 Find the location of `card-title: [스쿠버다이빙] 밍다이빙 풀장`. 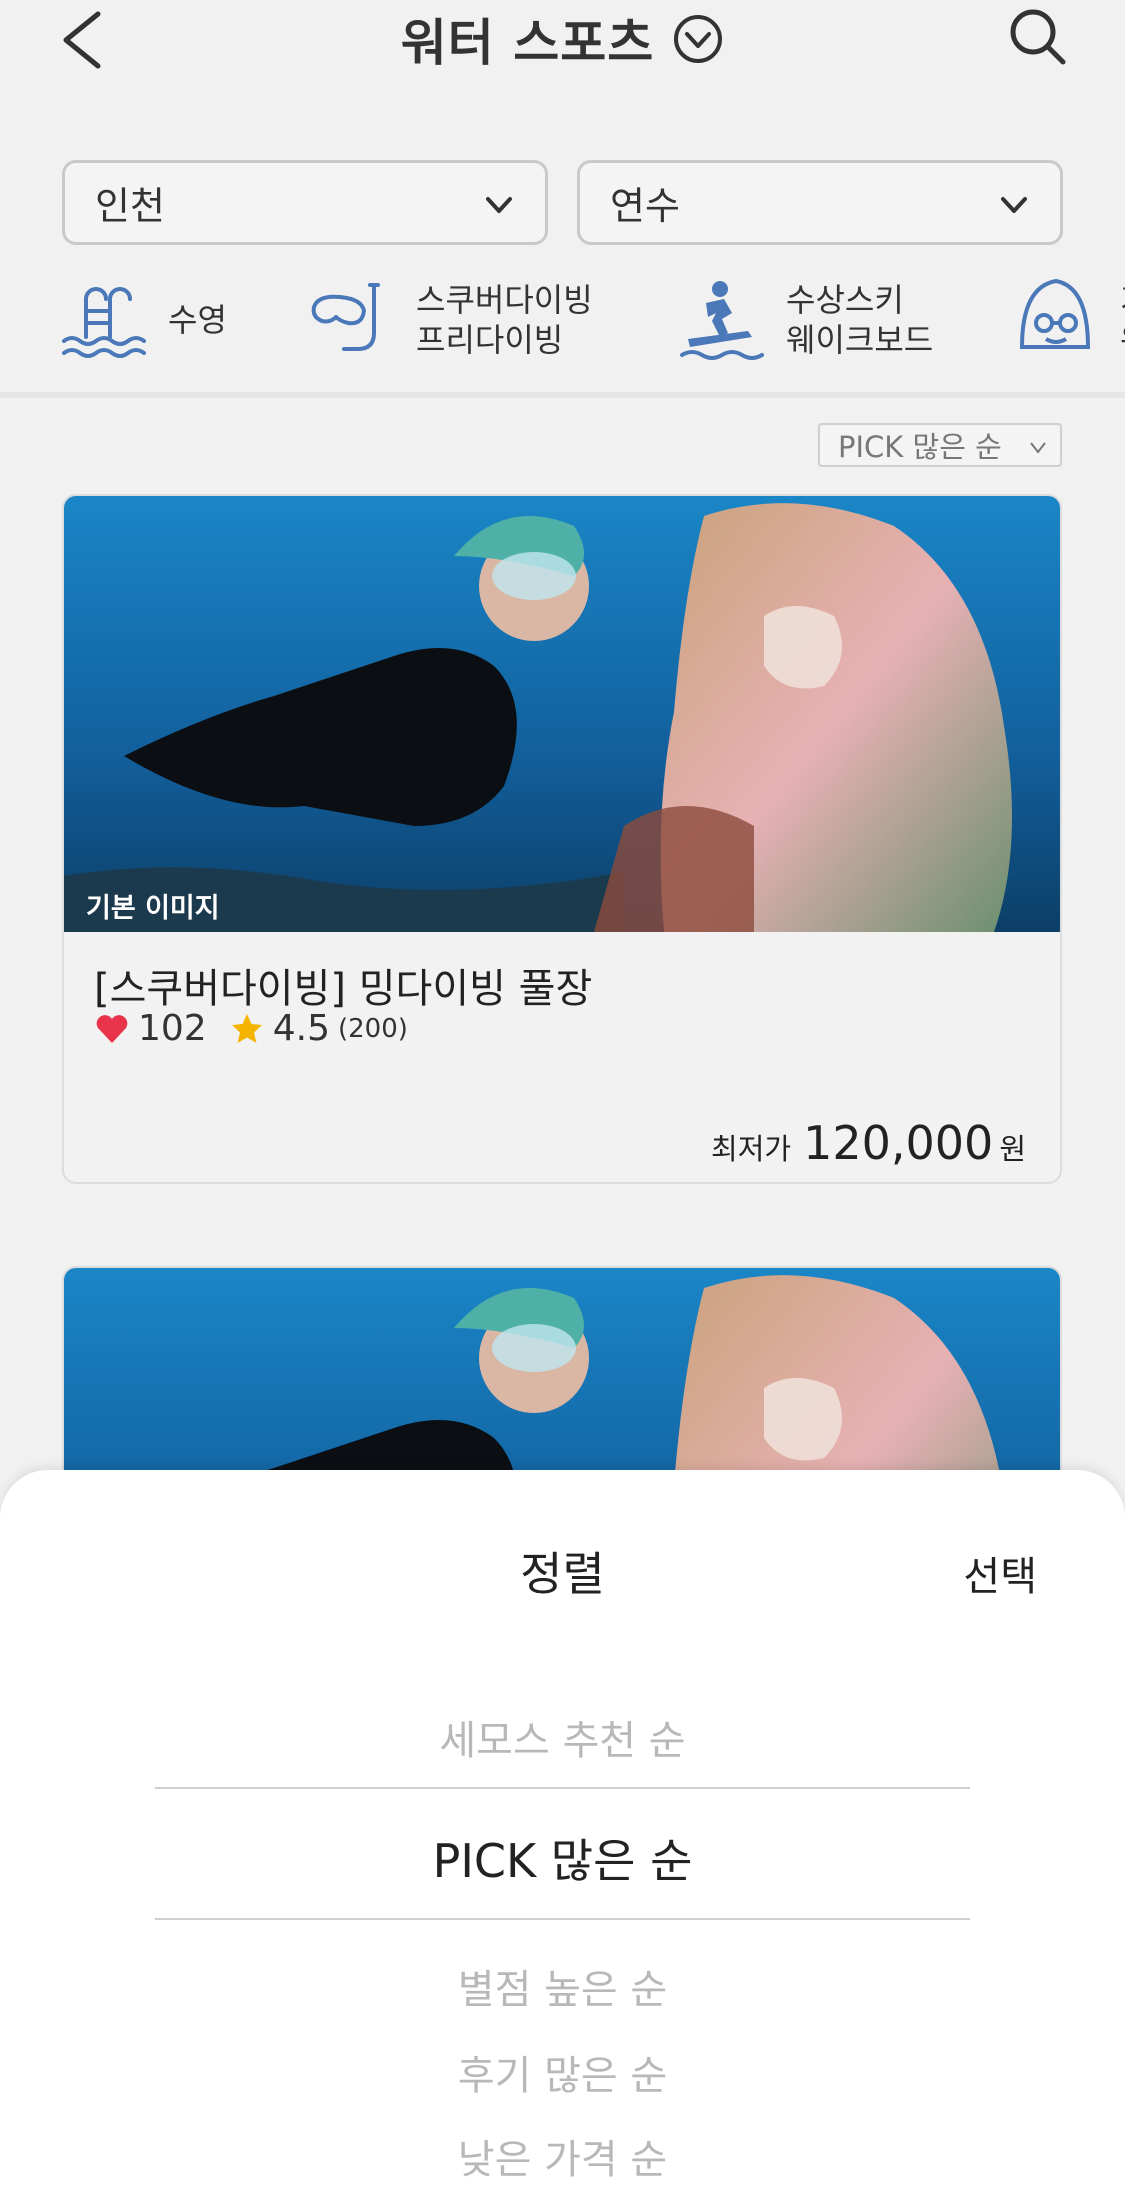

card-title: [스쿠버다이빙] 밍다이빙 풀장 is located at coordinates (343, 989).